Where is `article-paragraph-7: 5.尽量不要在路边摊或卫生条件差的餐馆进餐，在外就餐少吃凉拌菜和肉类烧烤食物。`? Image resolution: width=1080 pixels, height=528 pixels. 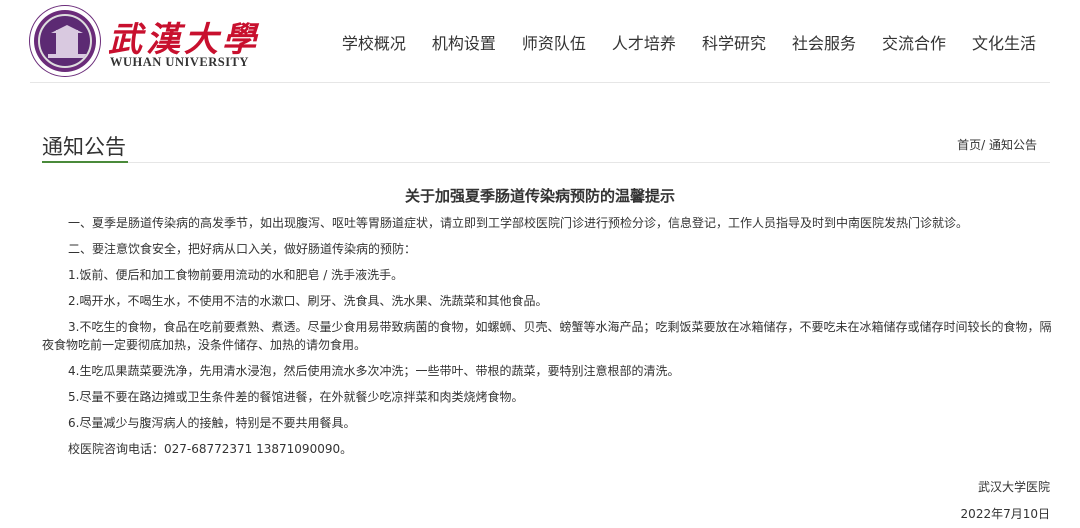 article-paragraph-7: 5.尽量不要在路边摊或卫生条件差的餐馆进餐，在外就餐少吃凉拌菜和肉类烧烤食物。 is located at coordinates (296, 397).